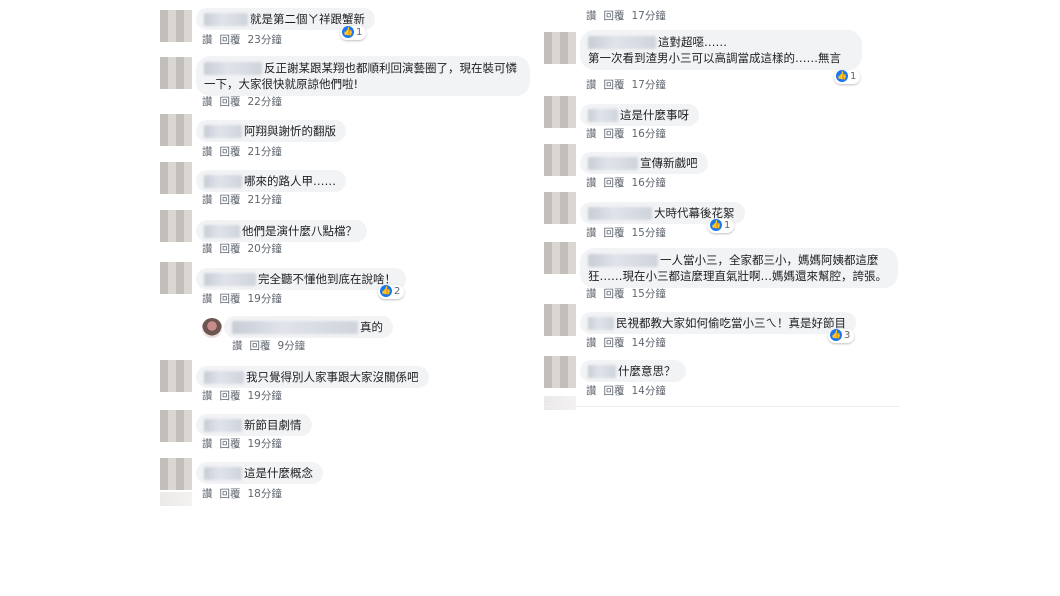  I want to click on comment-bubble: 他們是演什麼八點檔？, so click(281, 231).